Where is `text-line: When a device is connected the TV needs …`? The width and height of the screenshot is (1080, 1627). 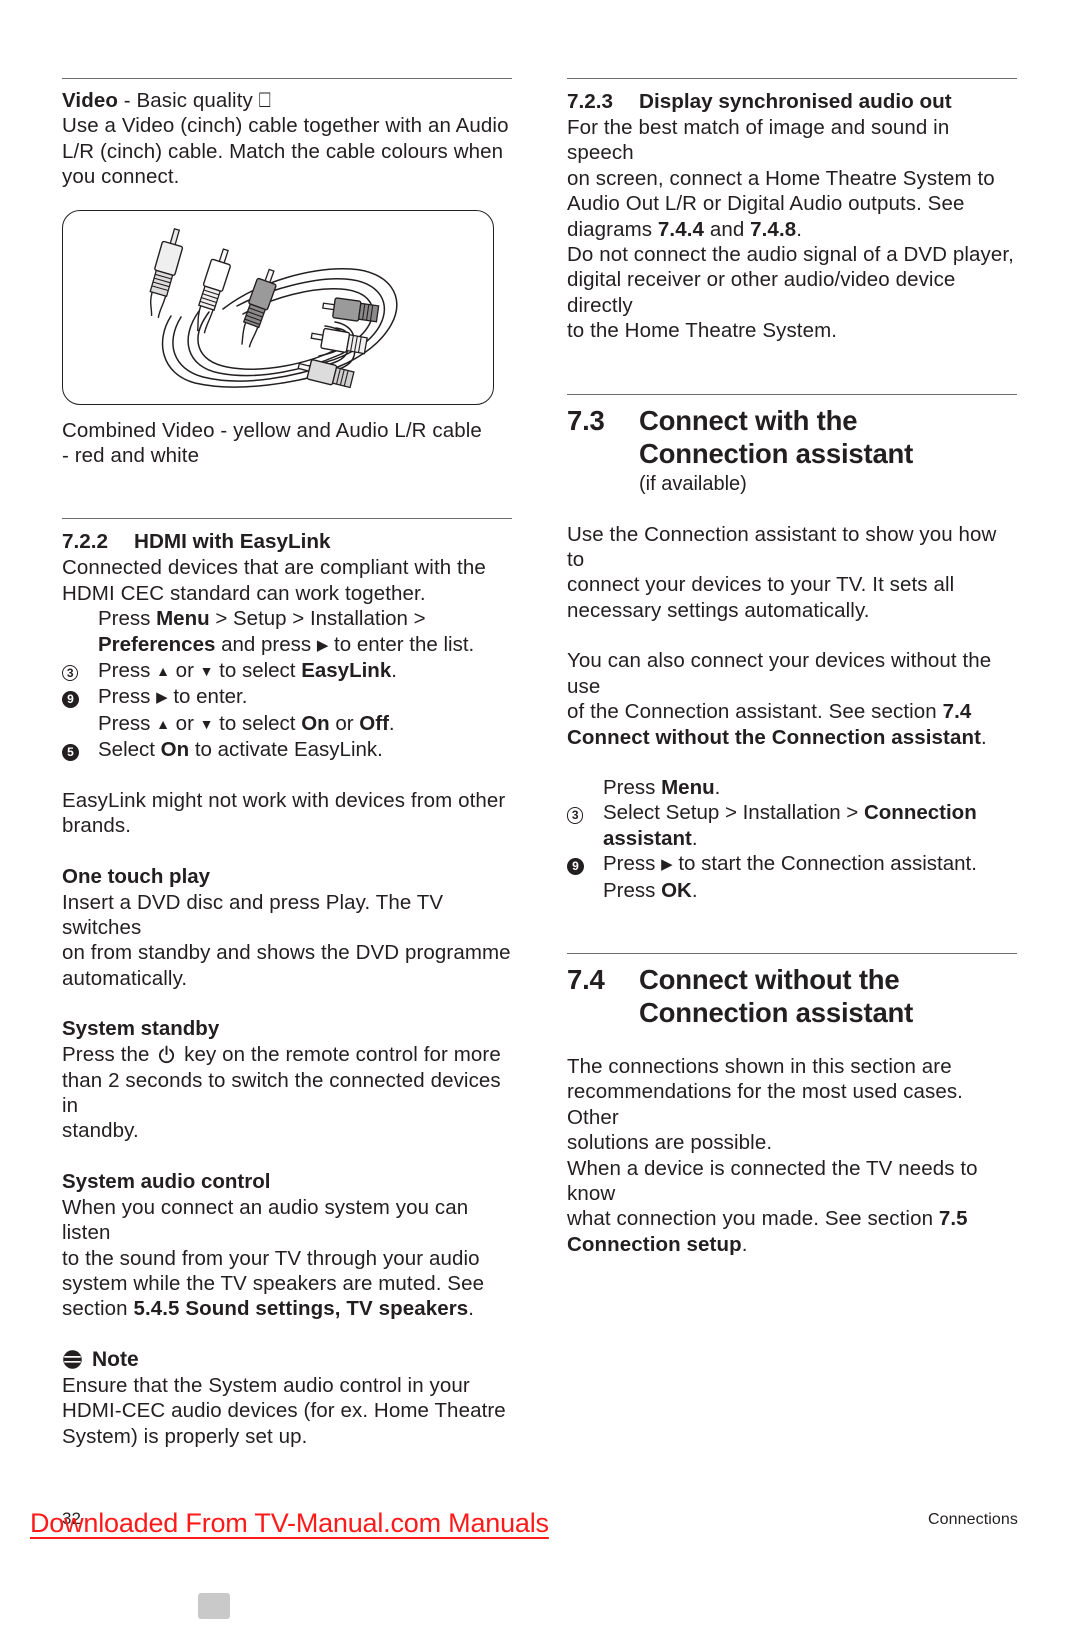
text-line: When a device is connected the TV needs … is located at coordinates (792, 1181).